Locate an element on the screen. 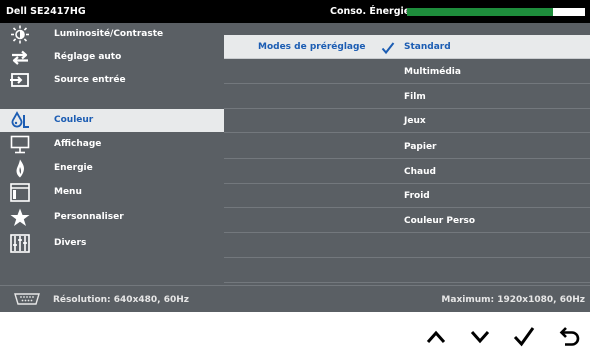  energy-meter-fill is located at coordinates (480, 12).